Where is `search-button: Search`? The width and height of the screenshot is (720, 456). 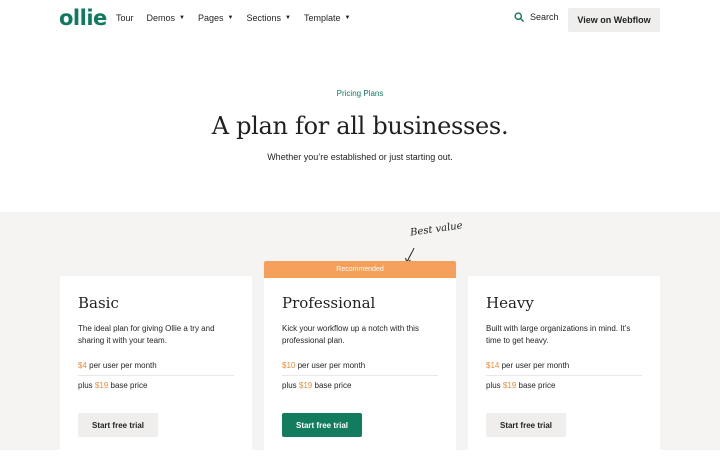
search-button: Search is located at coordinates (536, 17).